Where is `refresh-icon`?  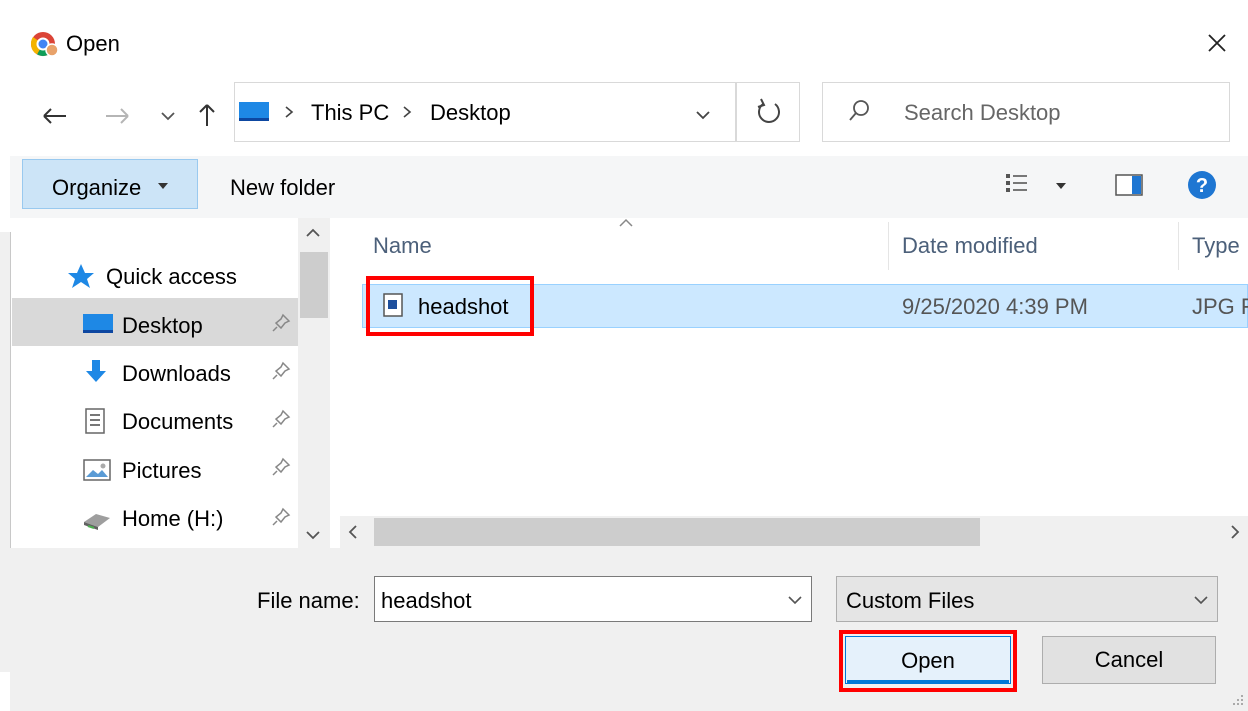
refresh-icon is located at coordinates (768, 110).